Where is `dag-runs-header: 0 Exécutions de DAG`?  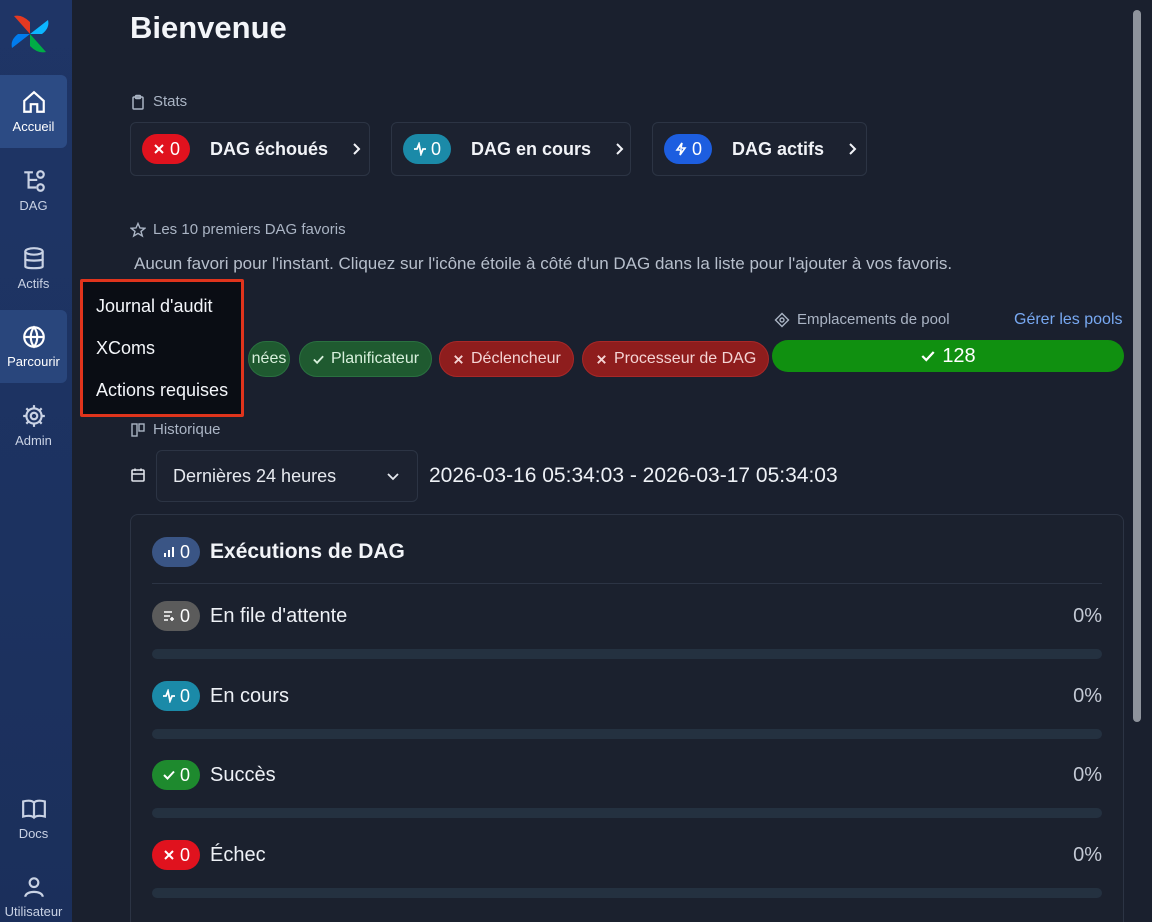
dag-runs-header: 0 Exécutions de DAG is located at coordinates (278, 552).